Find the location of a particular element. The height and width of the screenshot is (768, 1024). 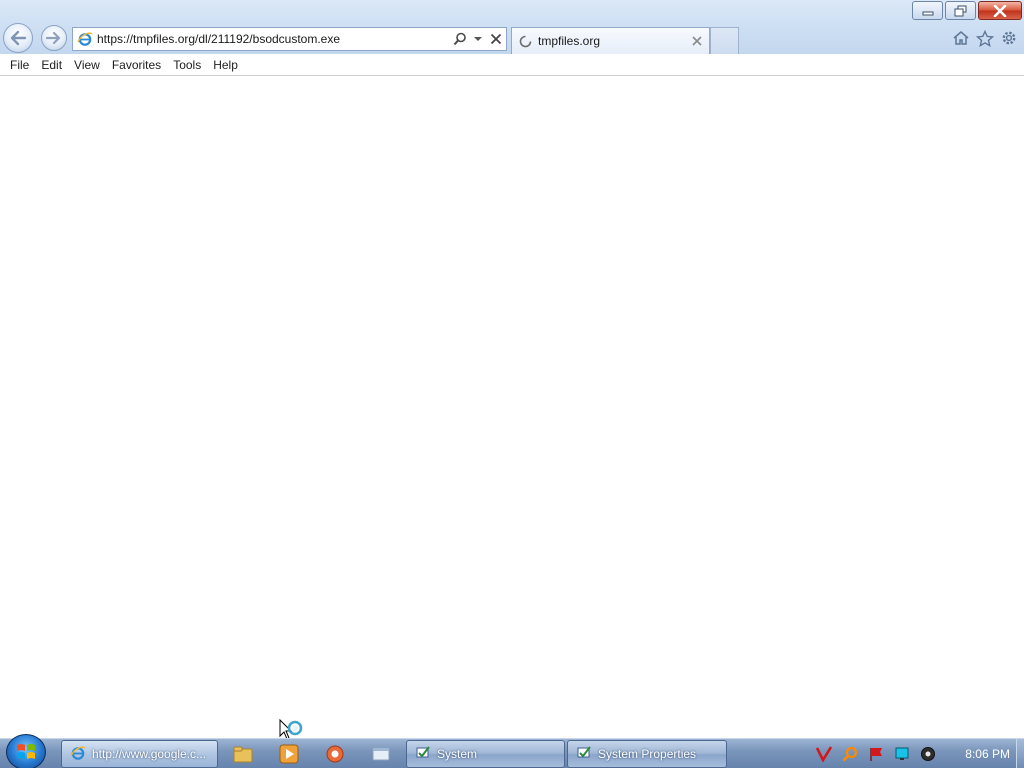

taskbar-system-properties-button: System Properties is located at coordinates (647, 754).